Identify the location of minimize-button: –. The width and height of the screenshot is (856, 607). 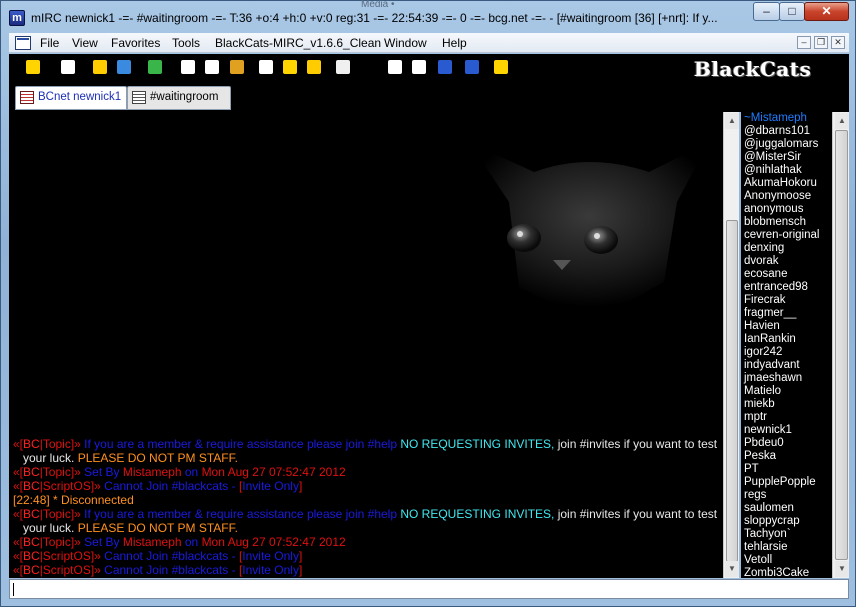
(766, 11).